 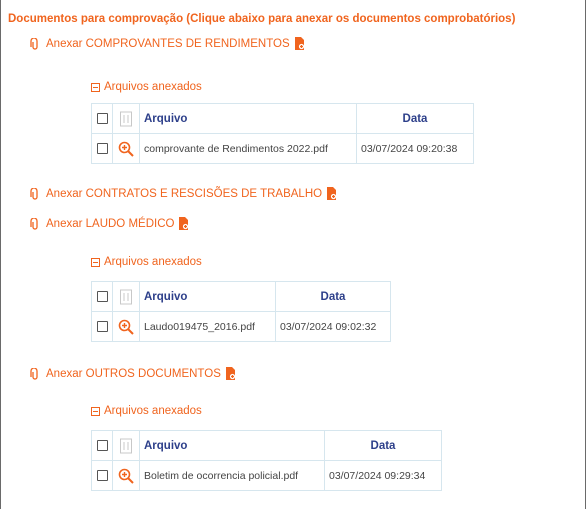 What do you see at coordinates (248, 148) in the screenshot?
I see `file-name: comprovante de Rendimentos 2022.pdf` at bounding box center [248, 148].